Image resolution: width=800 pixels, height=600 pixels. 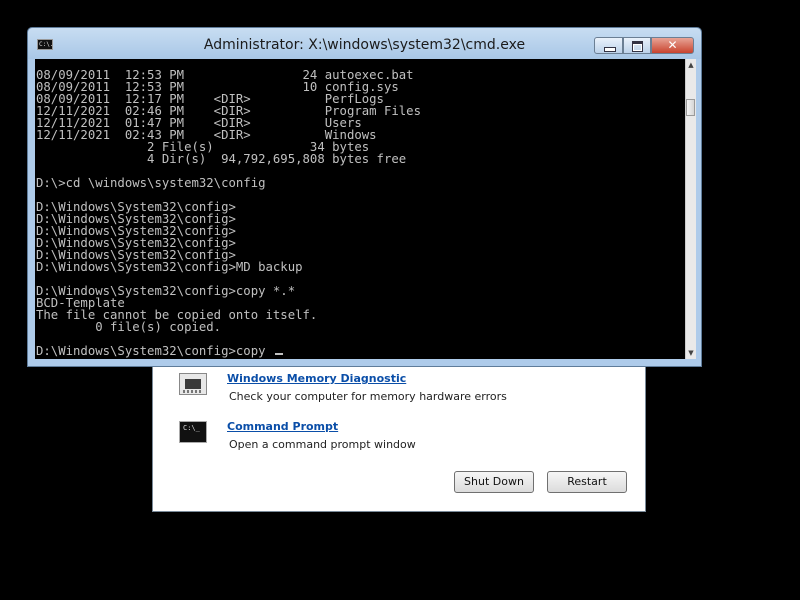 I want to click on maximize-button, so click(x=637, y=45).